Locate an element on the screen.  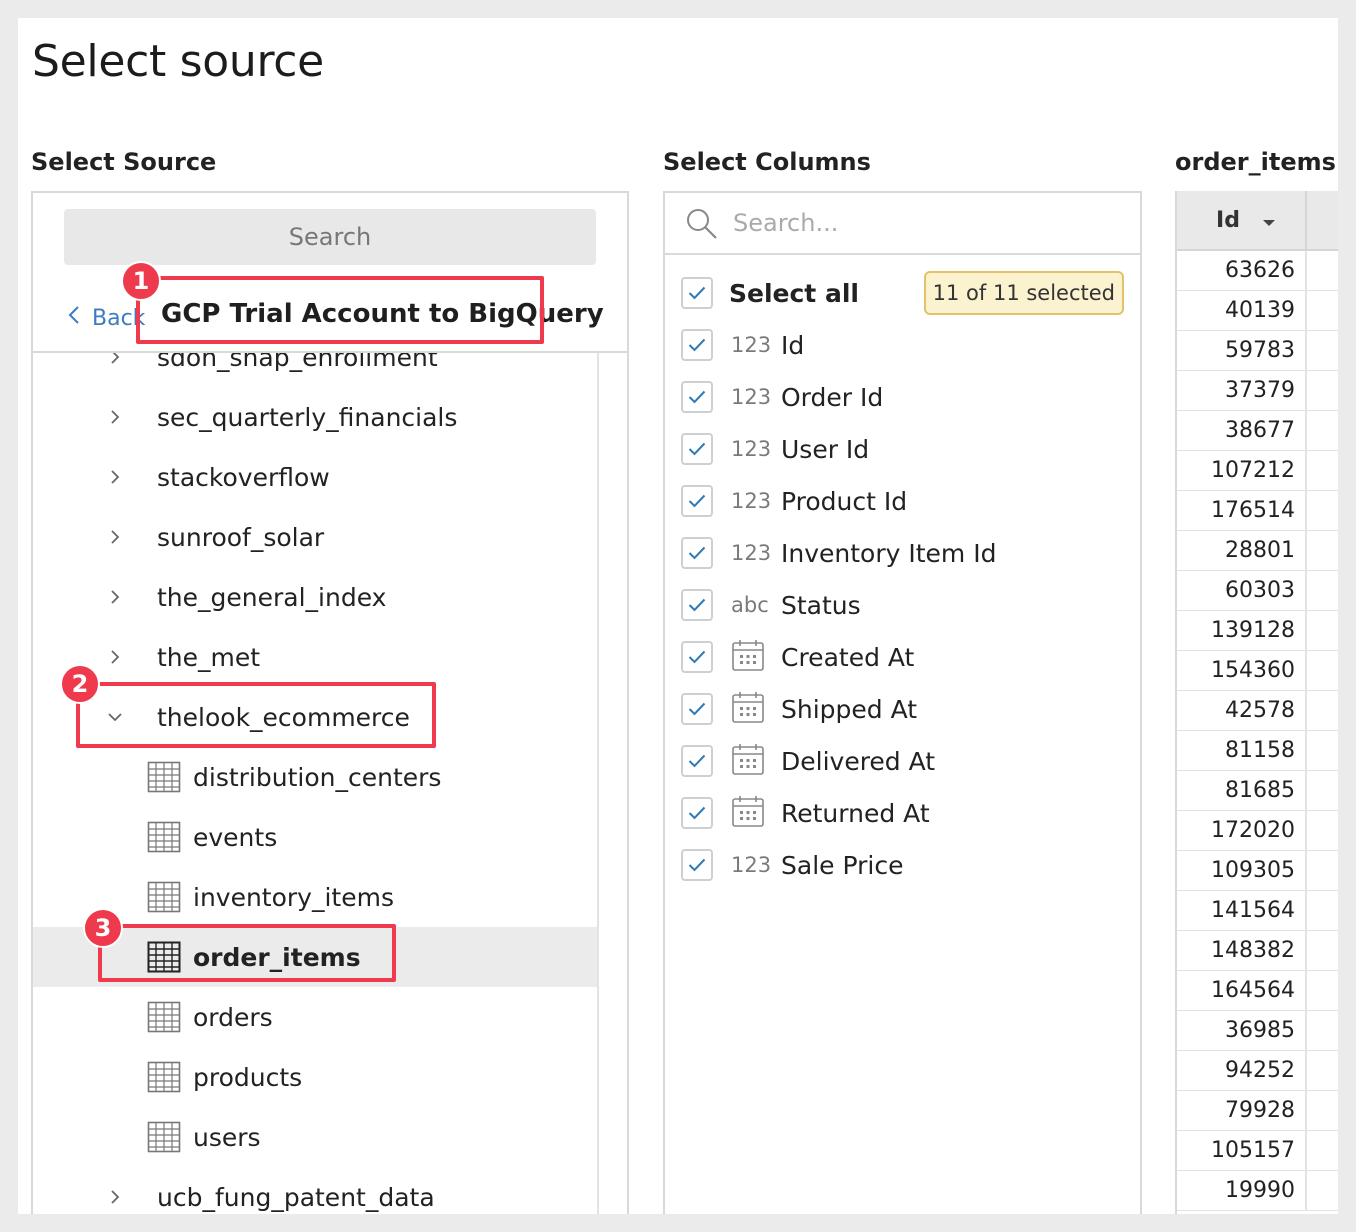
columns-search-bar is located at coordinates (902, 224).